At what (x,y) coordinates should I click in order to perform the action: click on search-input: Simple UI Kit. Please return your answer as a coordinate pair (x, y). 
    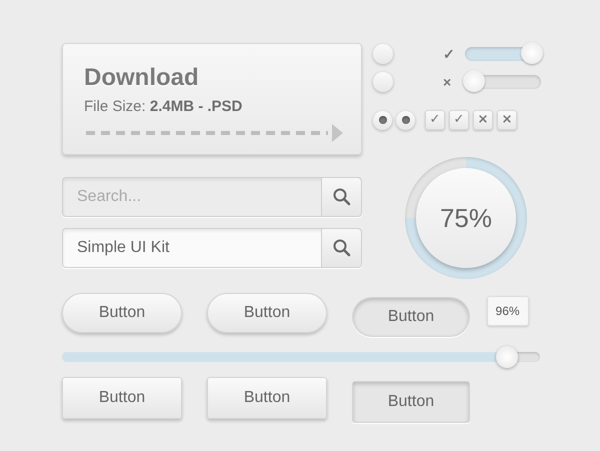
    Looking at the image, I should click on (192, 248).